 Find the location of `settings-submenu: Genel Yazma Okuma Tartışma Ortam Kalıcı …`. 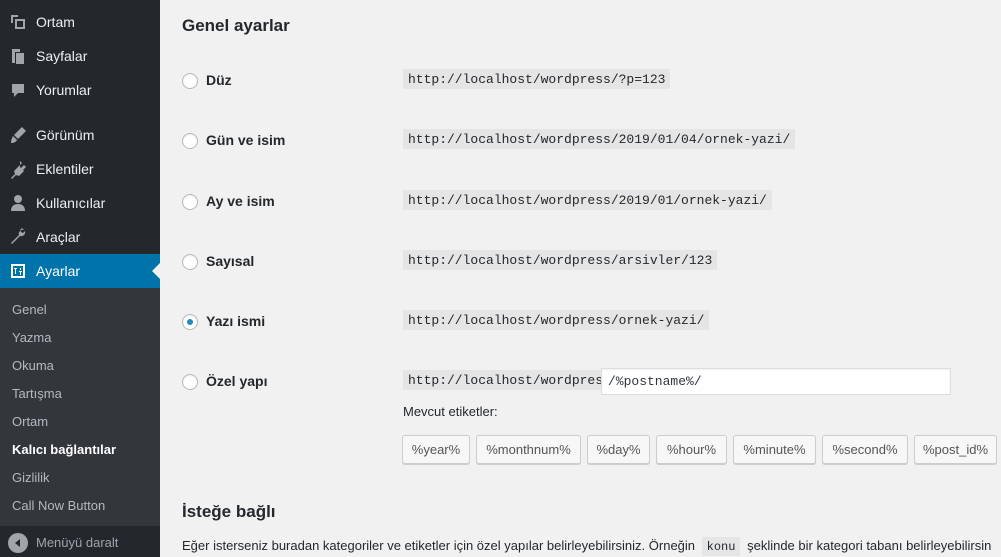

settings-submenu: Genel Yazma Okuma Tartışma Ortam Kalıcı … is located at coordinates (80, 407).